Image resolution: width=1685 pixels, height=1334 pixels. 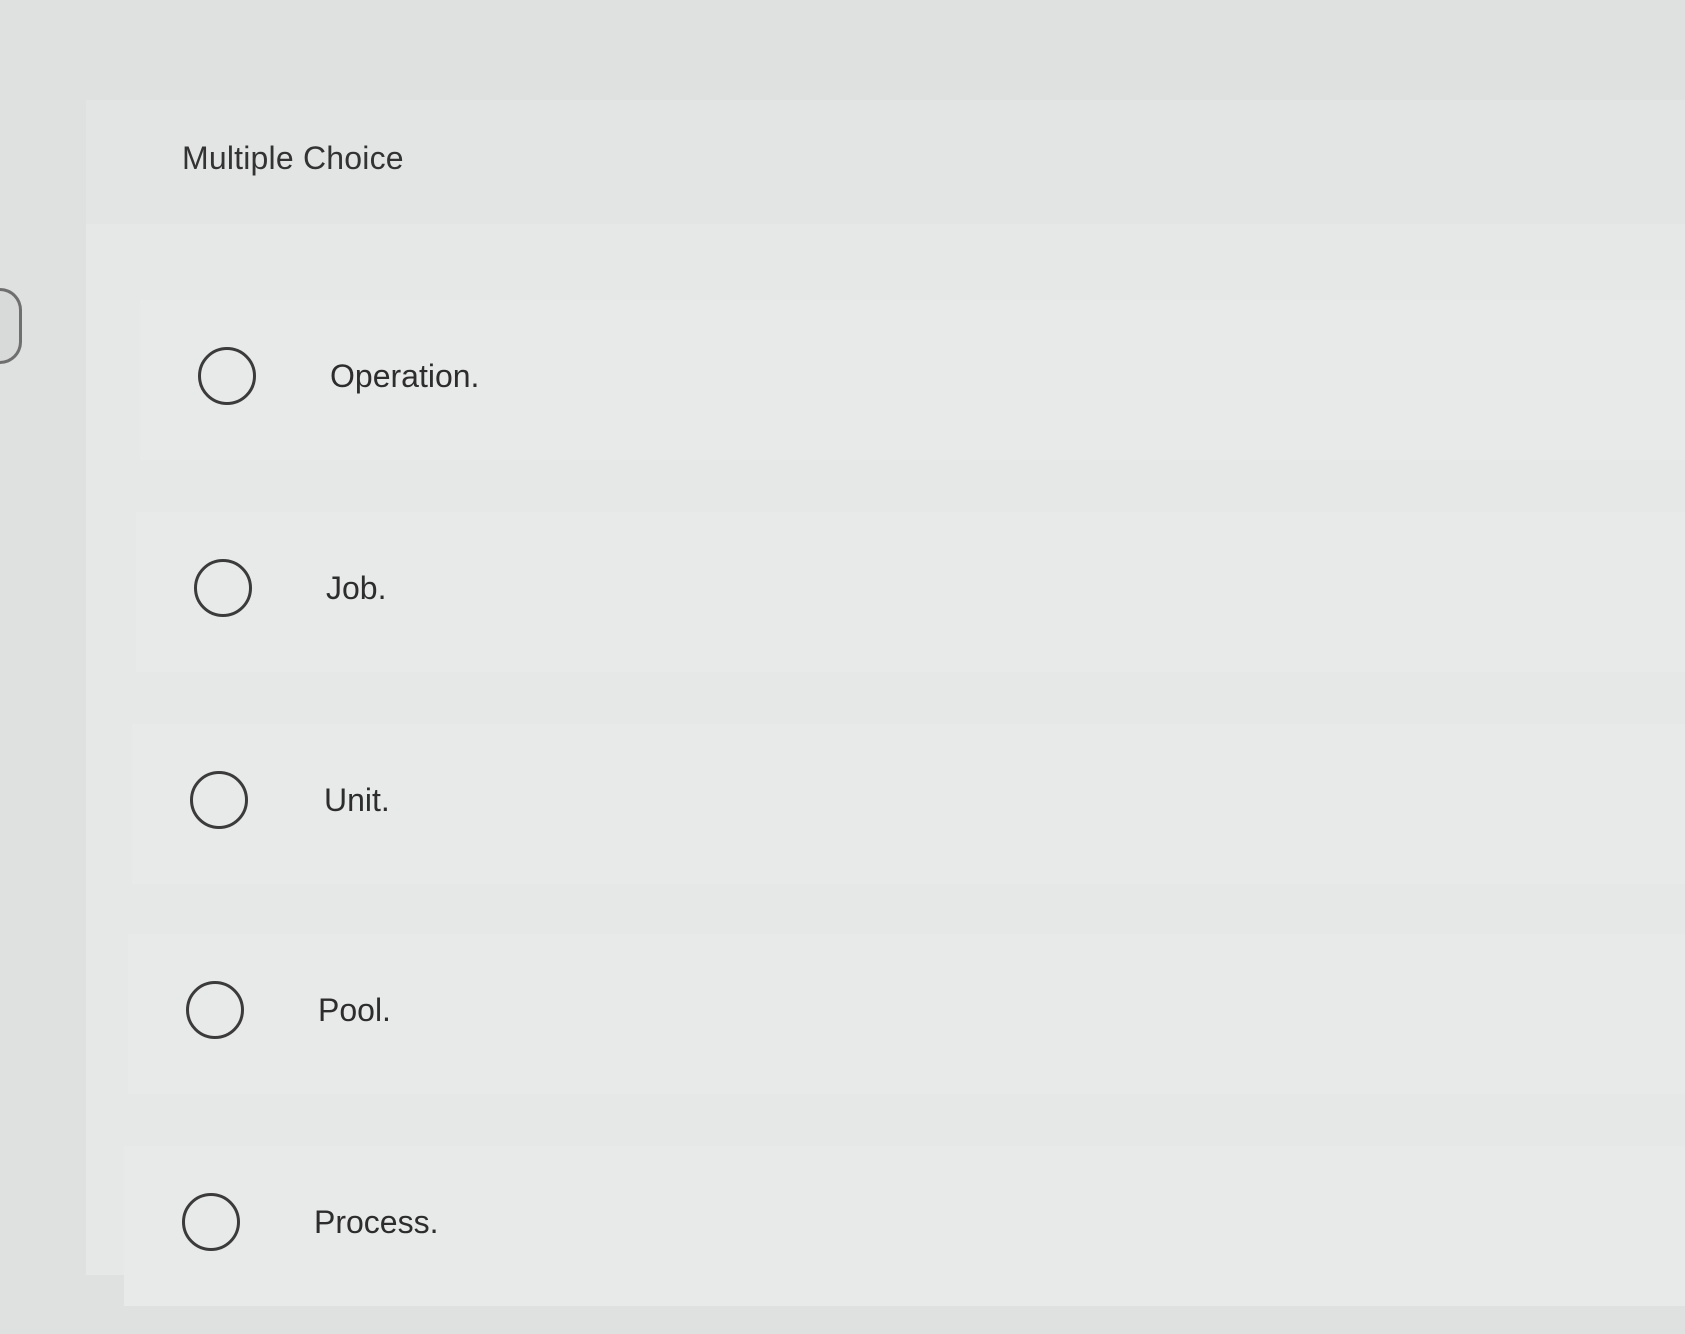 I want to click on choice-label: Unit., so click(x=357, y=800).